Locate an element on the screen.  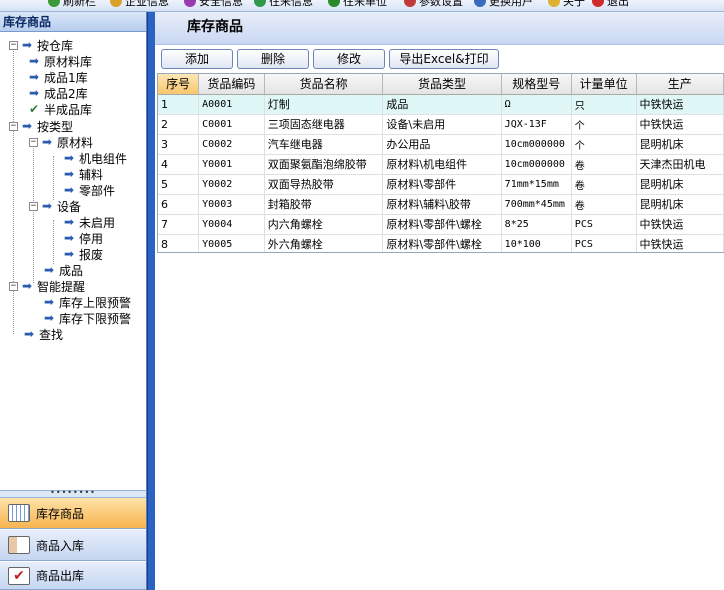
table-row: 3 C0002 汽车继电器 办公用品 10cm000000 个昆明机床 is located at coordinates (441, 144).